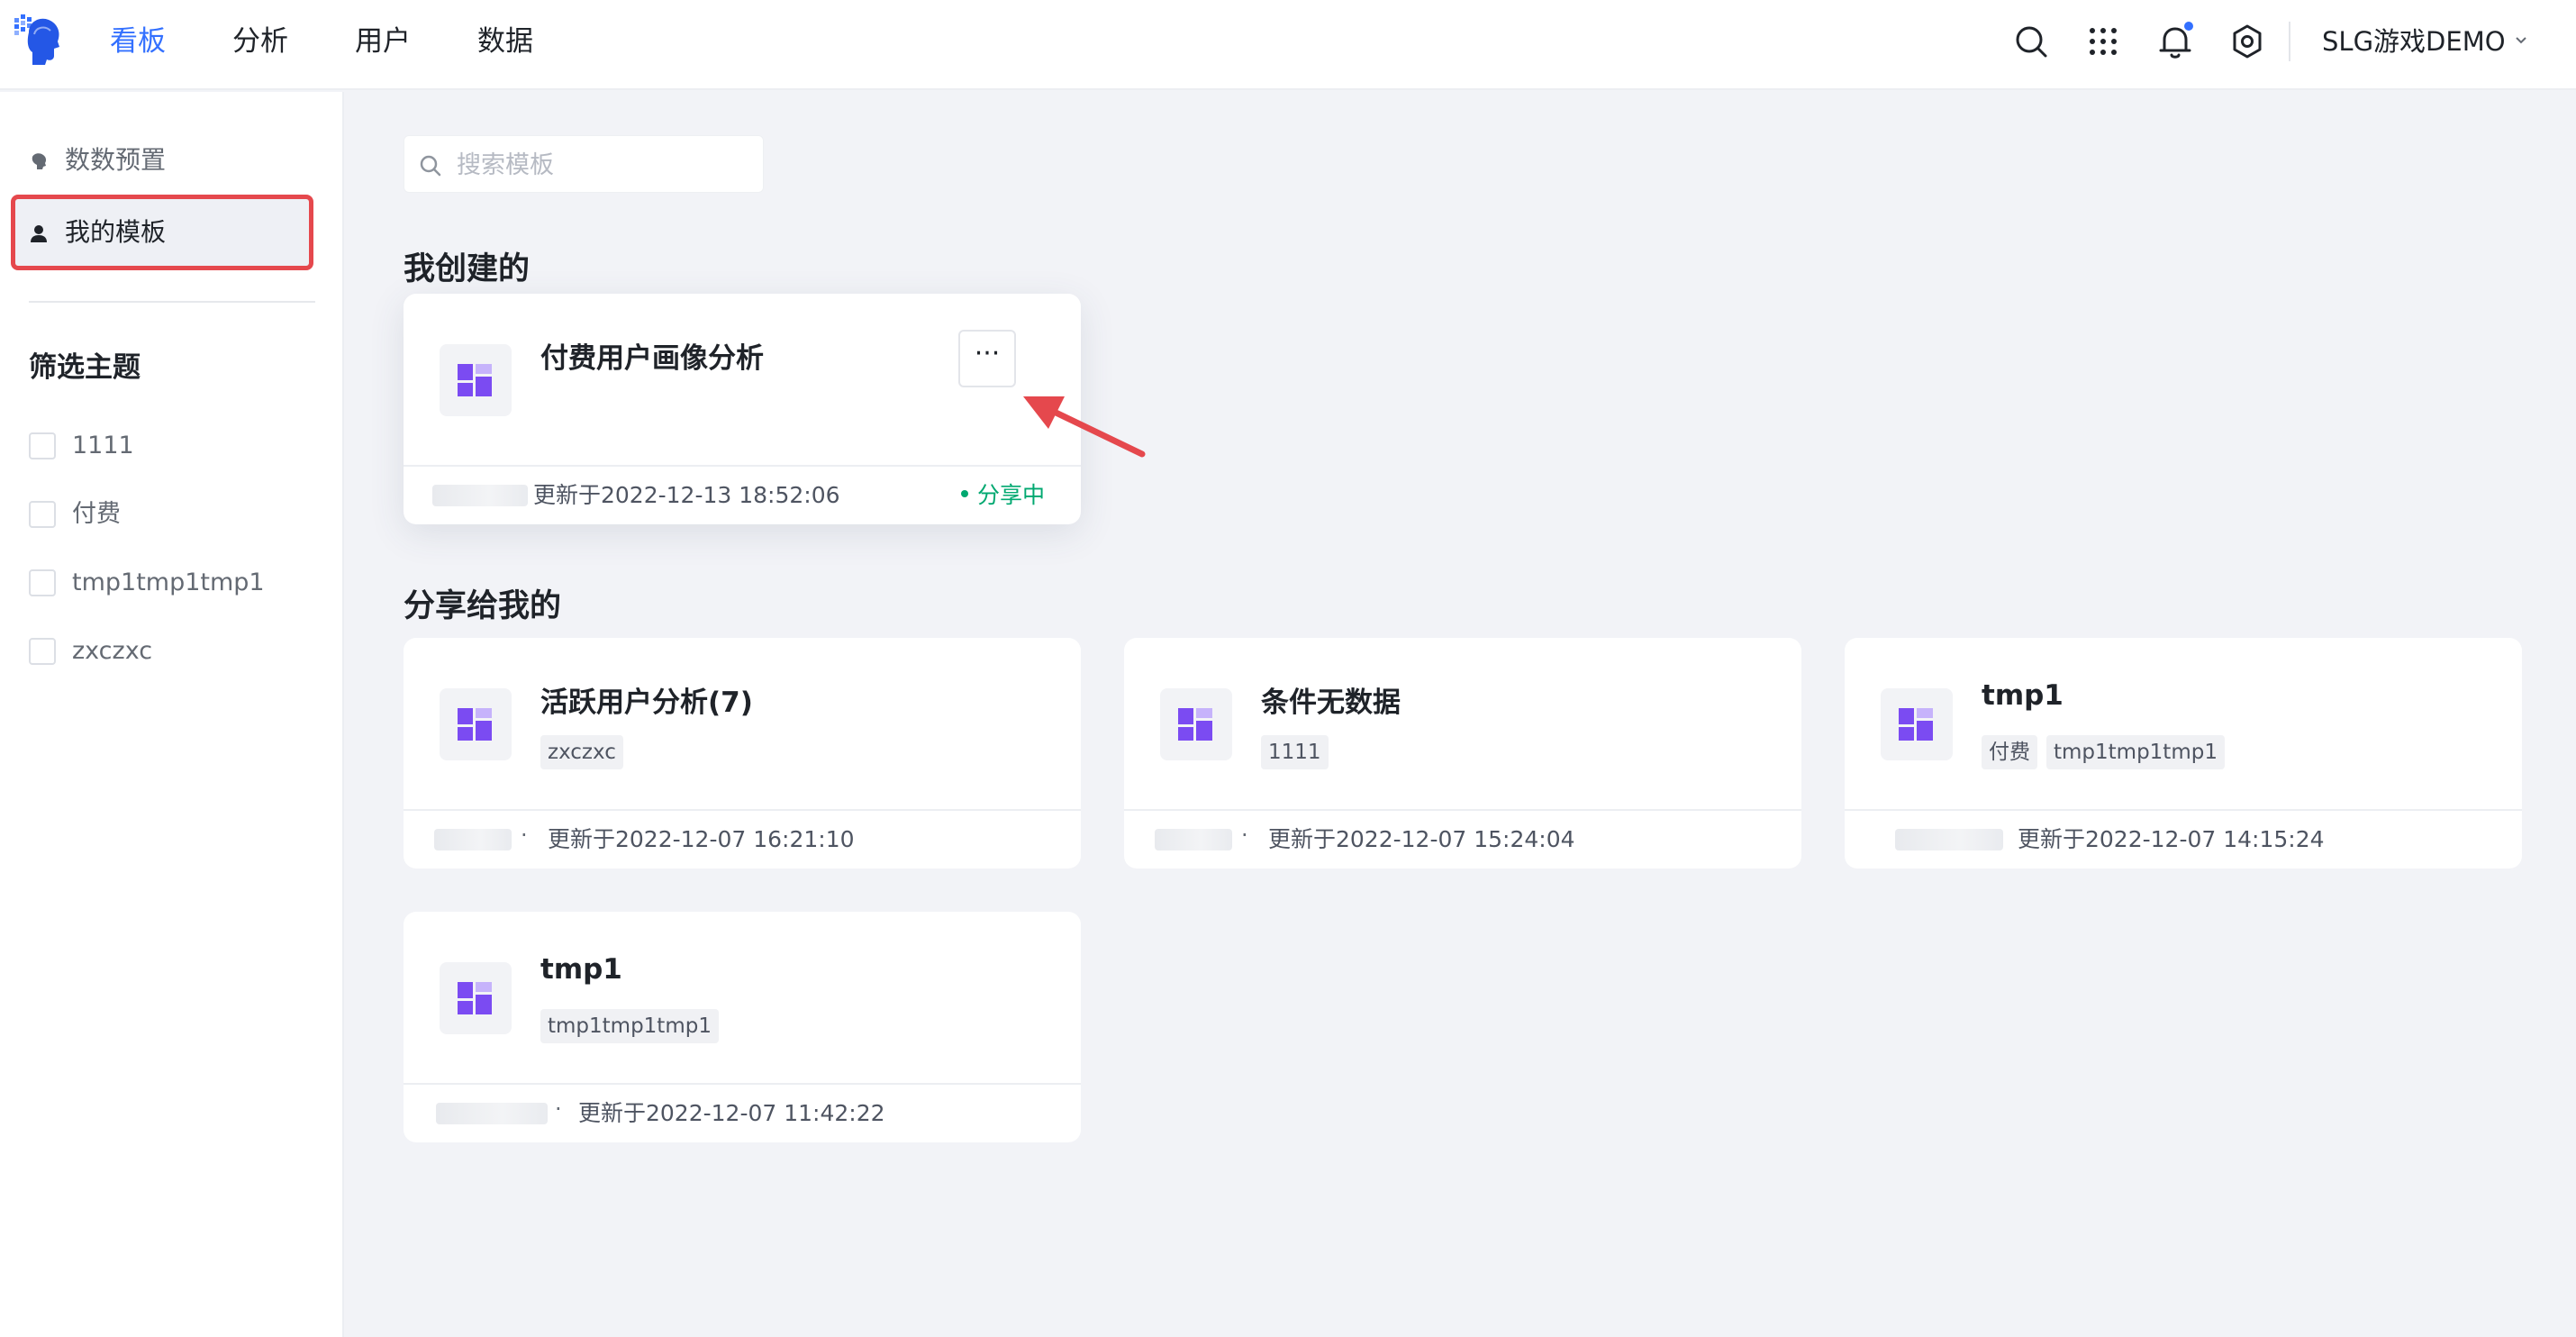 The height and width of the screenshot is (1337, 2576). Describe the element at coordinates (38, 40) in the screenshot. I see `brain-logo-icon` at that location.